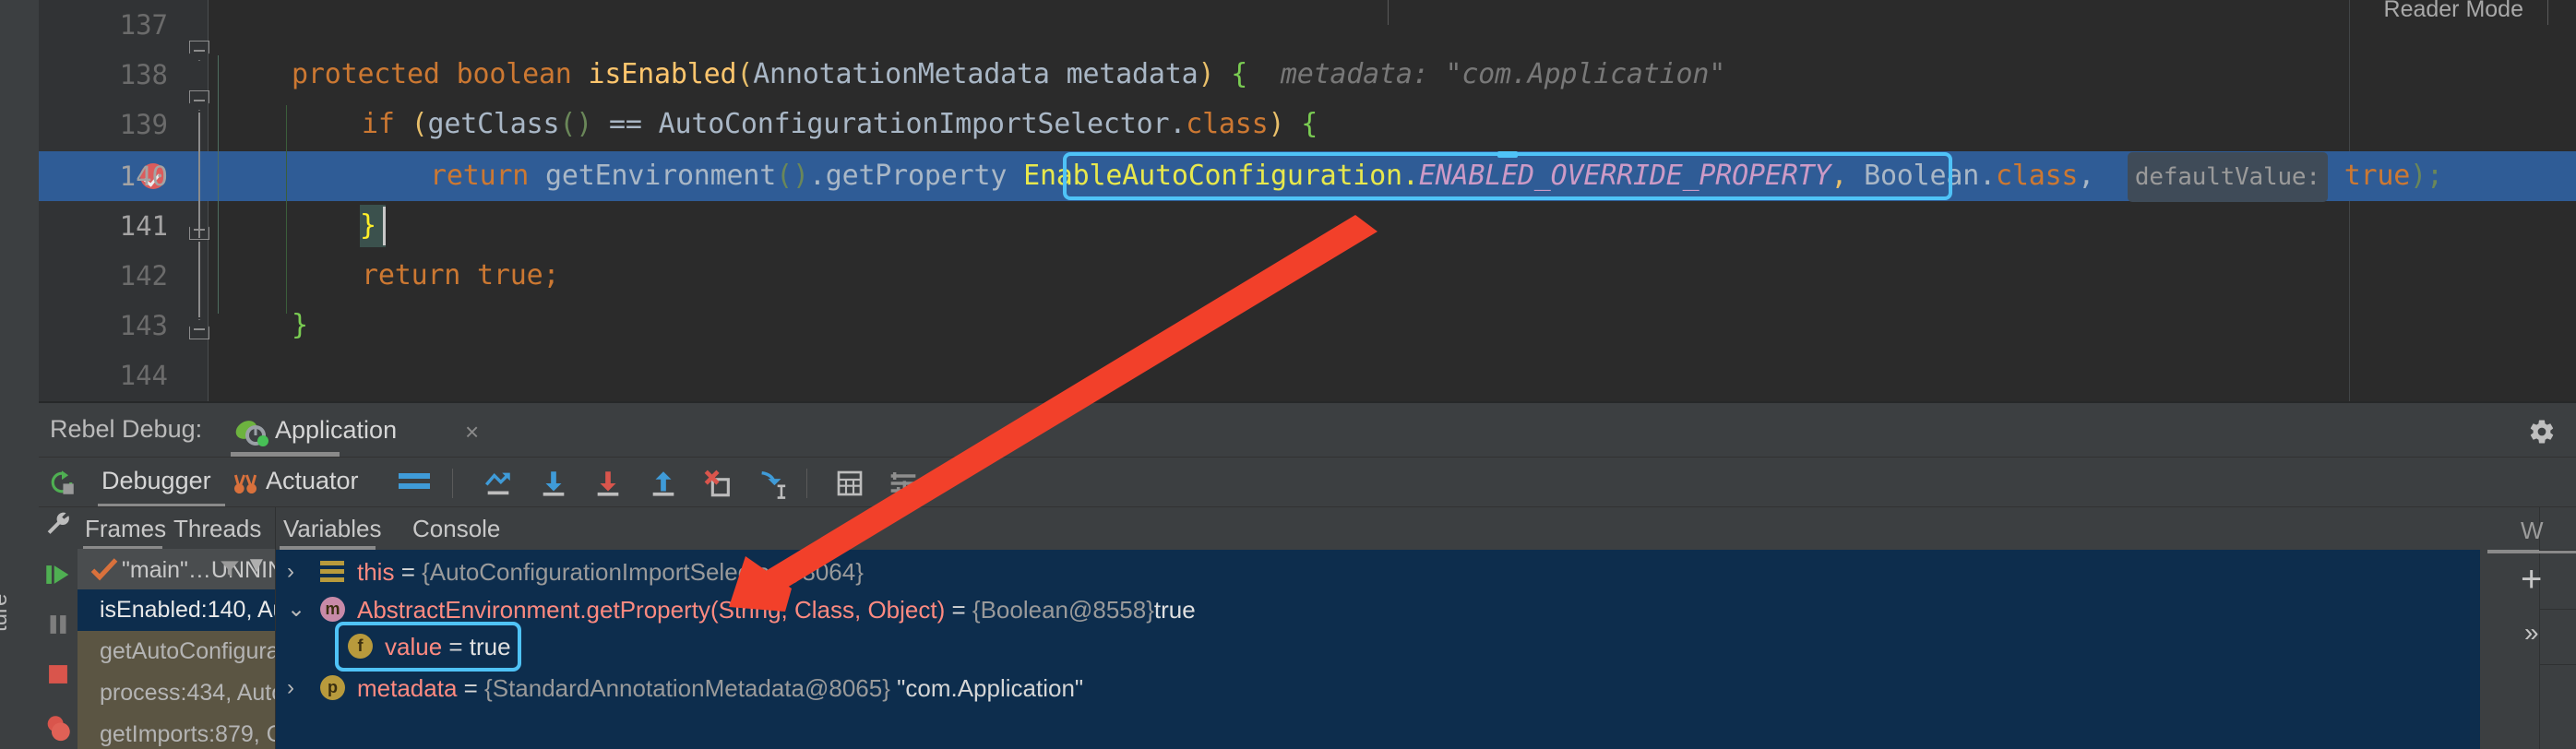 Image resolution: width=2576 pixels, height=749 pixels. I want to click on value-true: true, so click(510, 275).